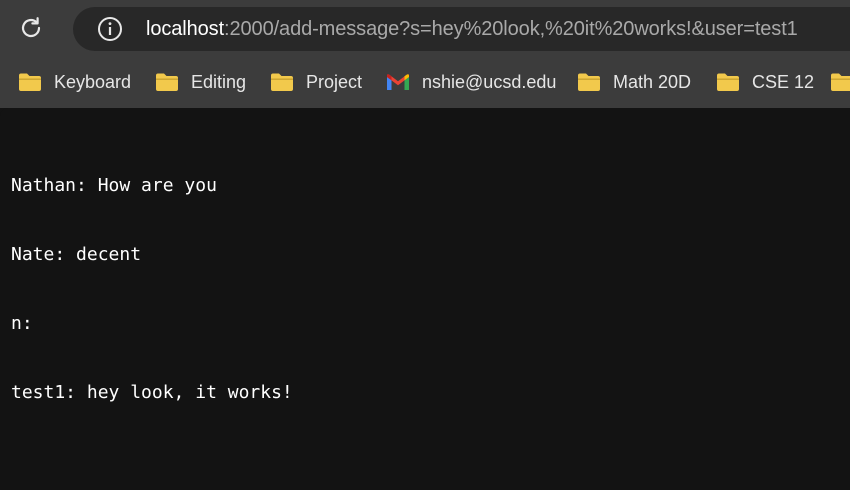 This screenshot has width=850, height=490. Describe the element at coordinates (114, 185) in the screenshot. I see `message-line: Nathan: How are you` at that location.